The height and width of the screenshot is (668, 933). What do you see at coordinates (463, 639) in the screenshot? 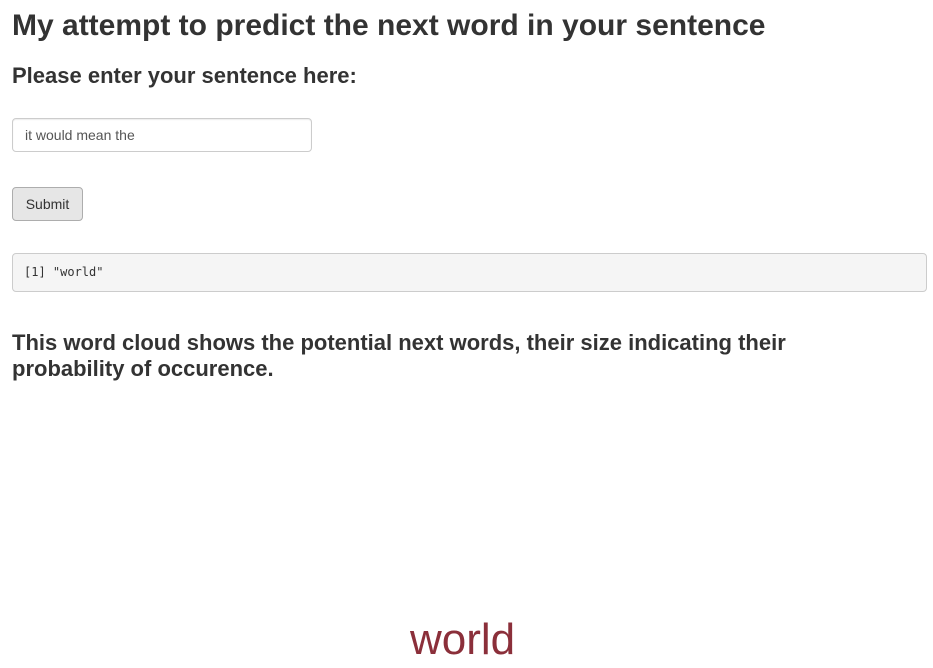
I see `cloud-word: world` at bounding box center [463, 639].